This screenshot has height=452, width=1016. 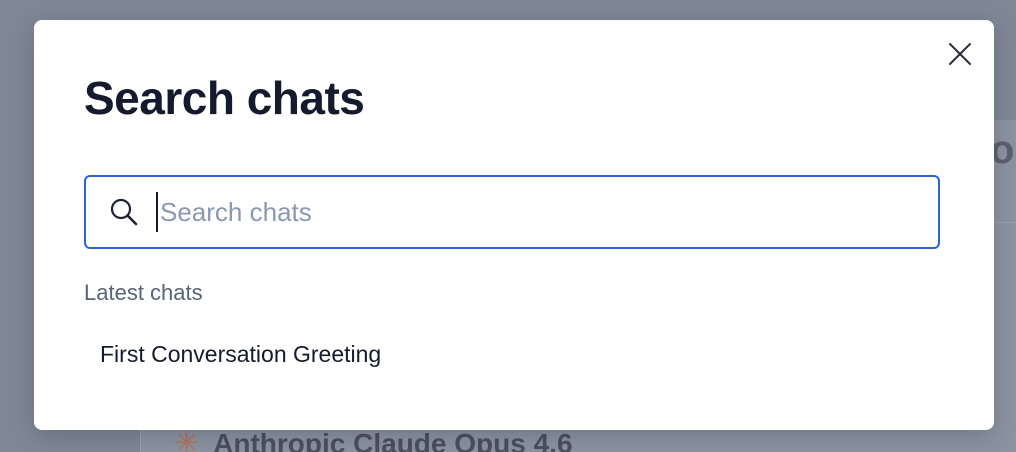 I want to click on background-model-row: ✳ Anthropic Claude Opus 4.6, so click(x=373, y=440).